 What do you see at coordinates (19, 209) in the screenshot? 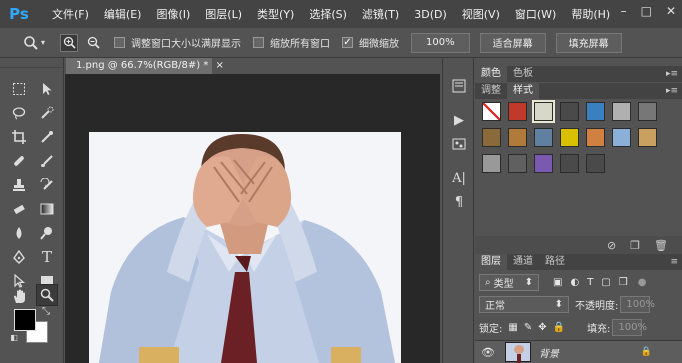
I see `eraser-tool-icon` at bounding box center [19, 209].